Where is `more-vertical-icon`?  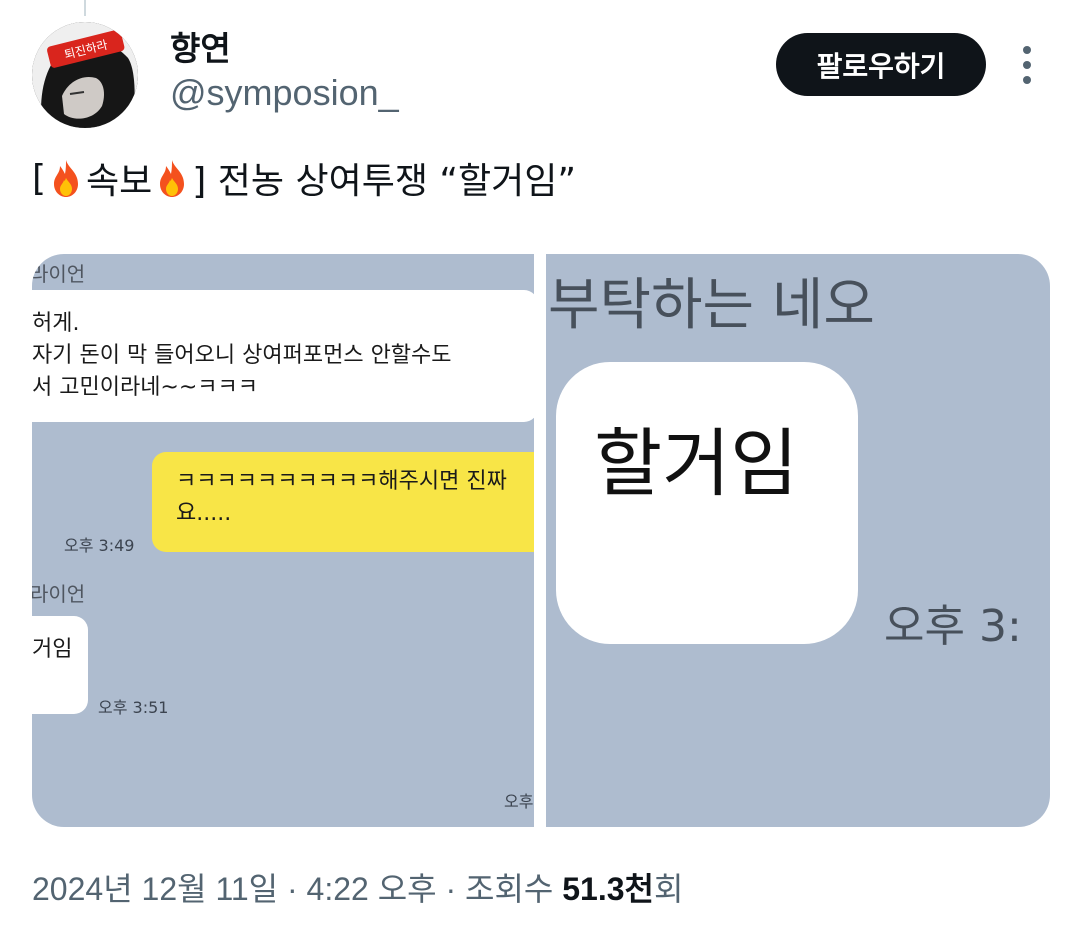
more-vertical-icon is located at coordinates (1027, 65).